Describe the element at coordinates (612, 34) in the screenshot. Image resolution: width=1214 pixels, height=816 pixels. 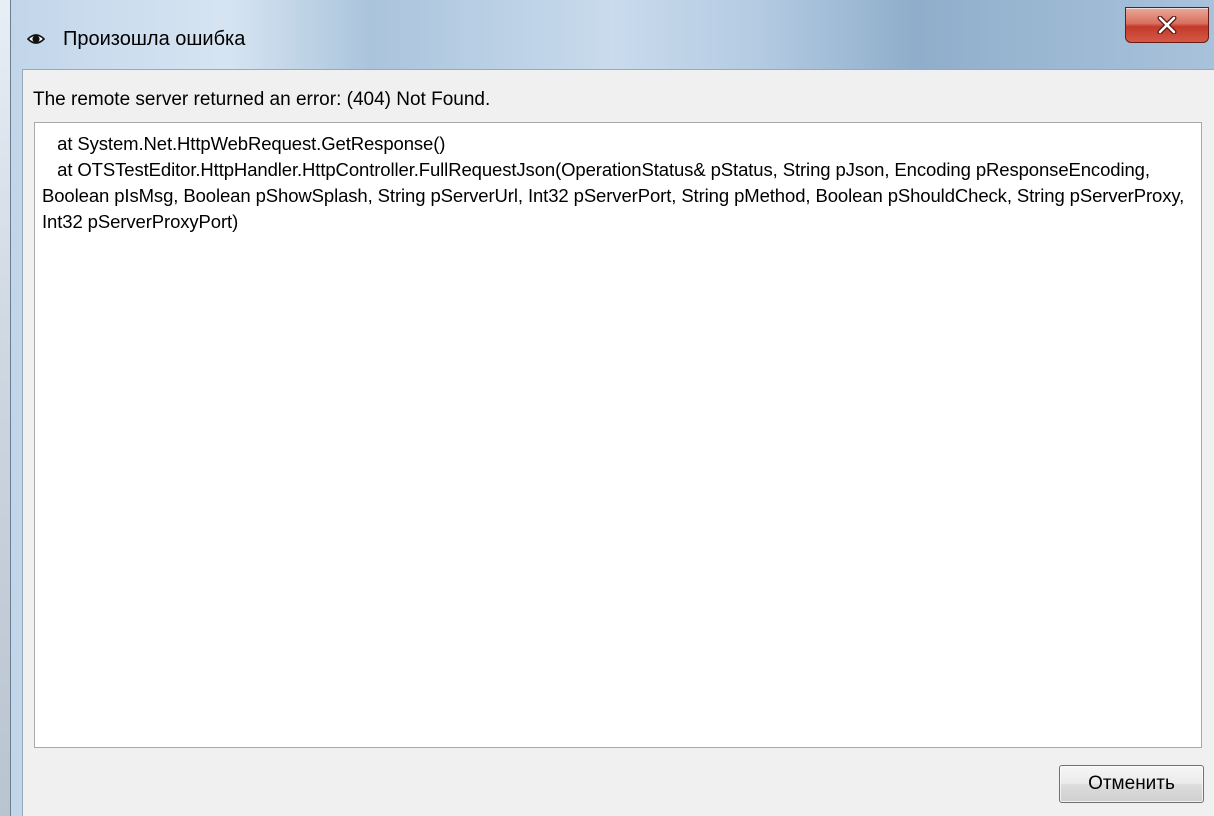
I see `title-bar: Произошла ошибка` at that location.